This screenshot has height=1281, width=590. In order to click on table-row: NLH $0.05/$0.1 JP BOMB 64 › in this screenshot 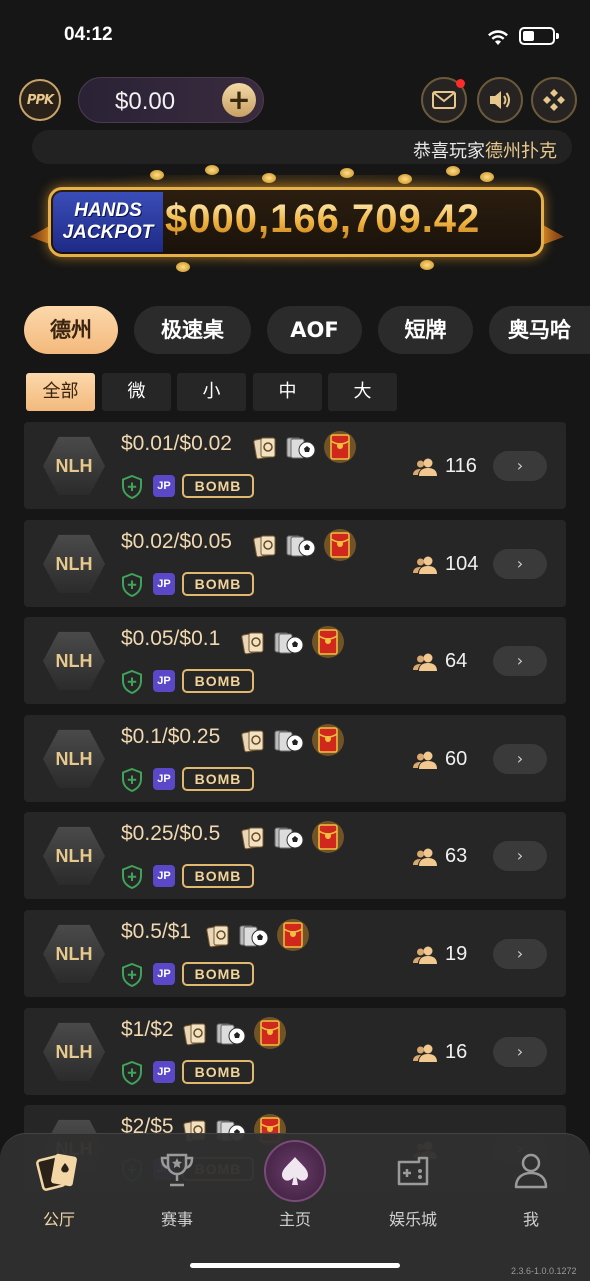, I will do `click(295, 660)`.